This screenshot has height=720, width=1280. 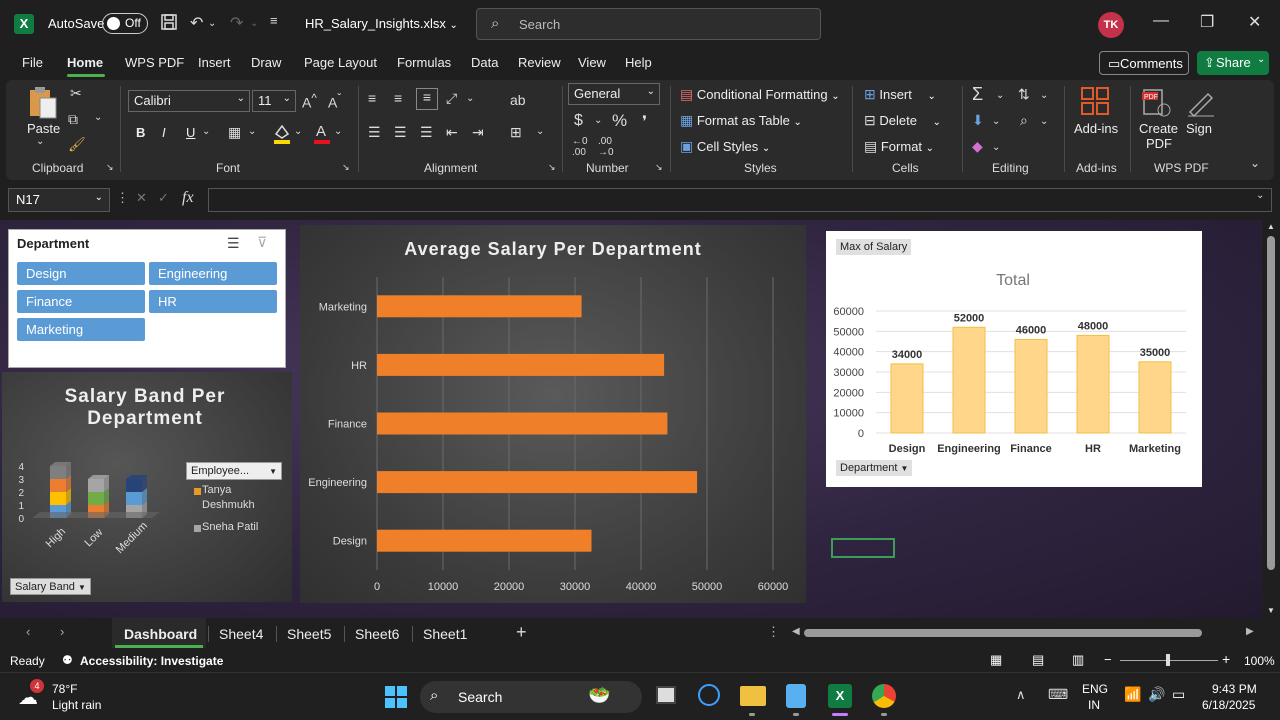 I want to click on menu-insert: Insert, so click(x=214, y=62).